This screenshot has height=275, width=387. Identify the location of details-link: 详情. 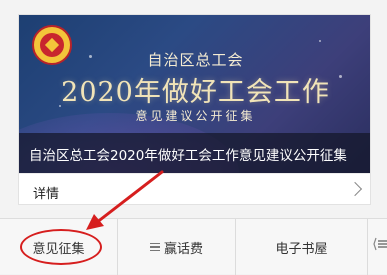
(194, 188).